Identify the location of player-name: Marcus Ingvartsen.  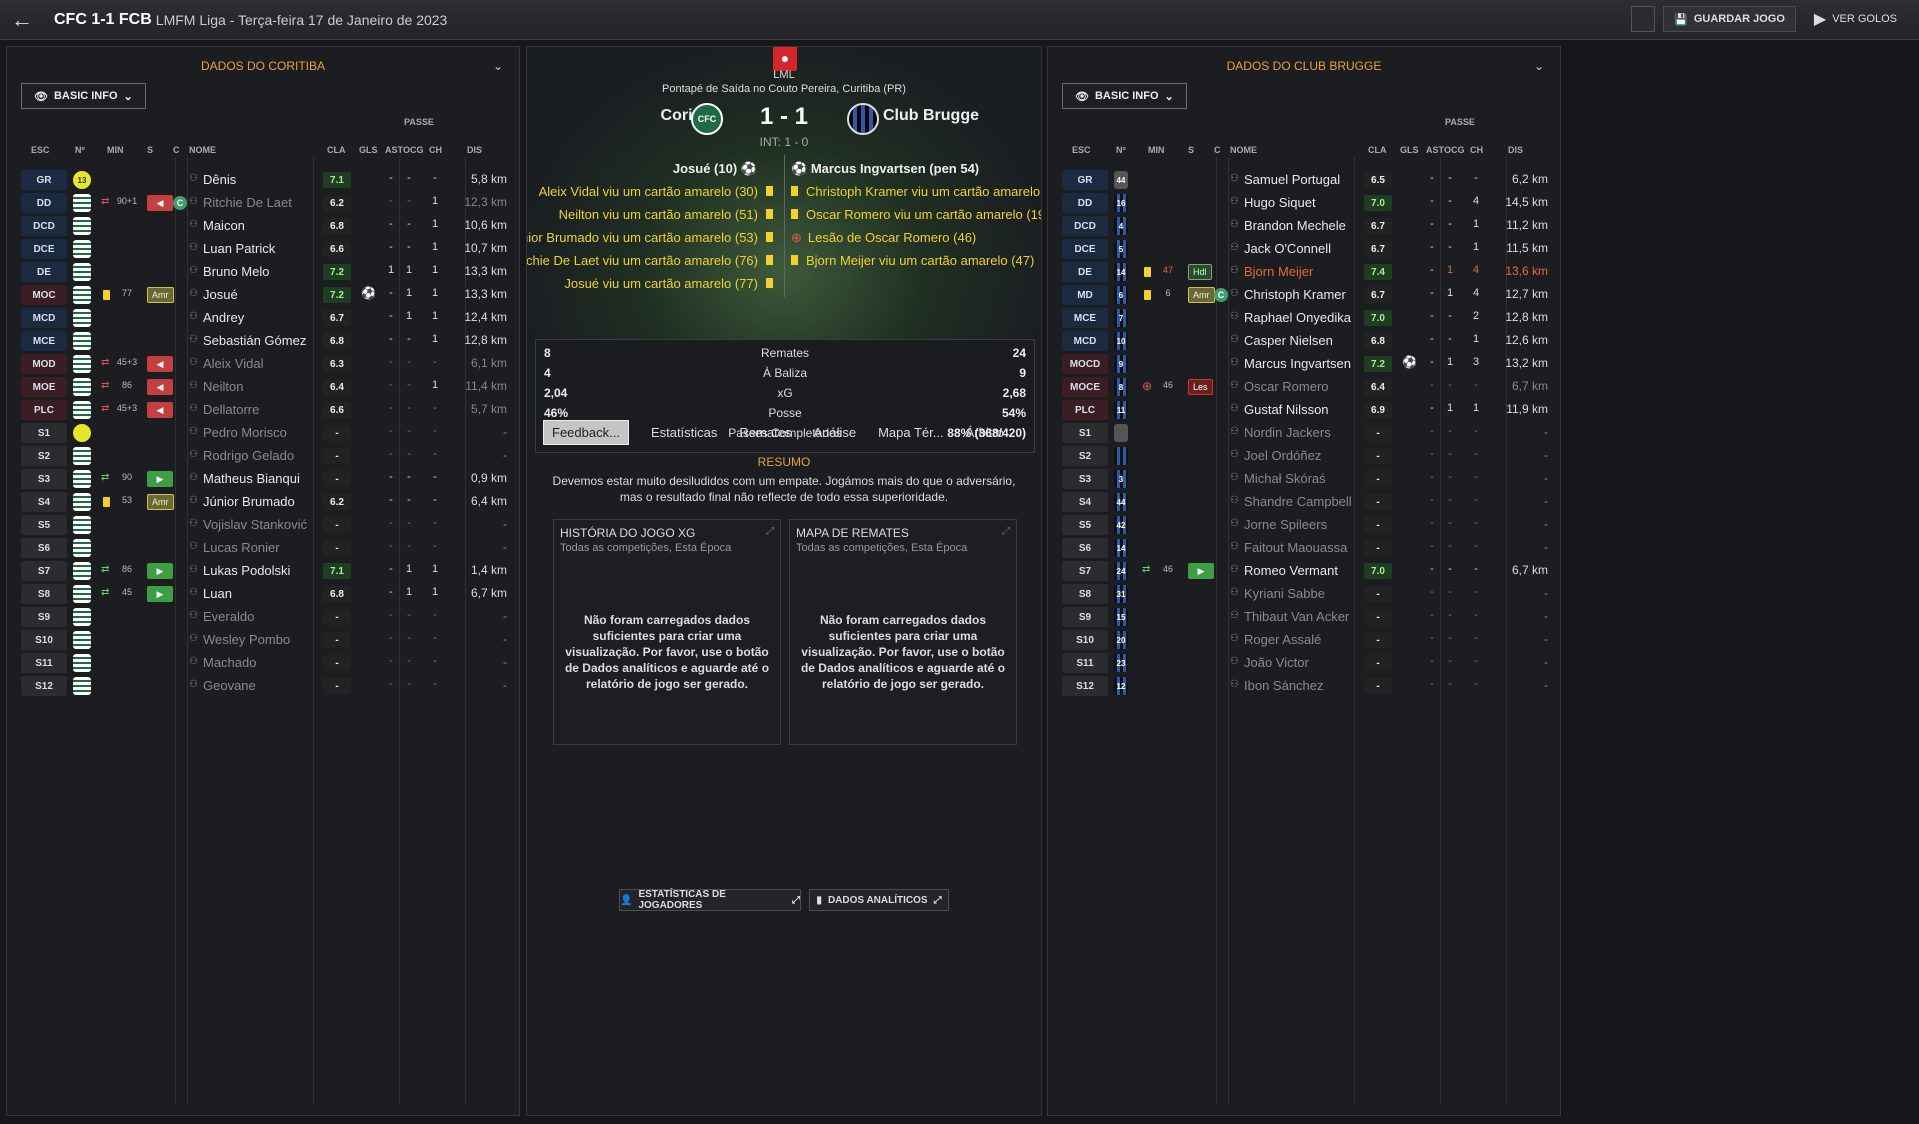
(1297, 363).